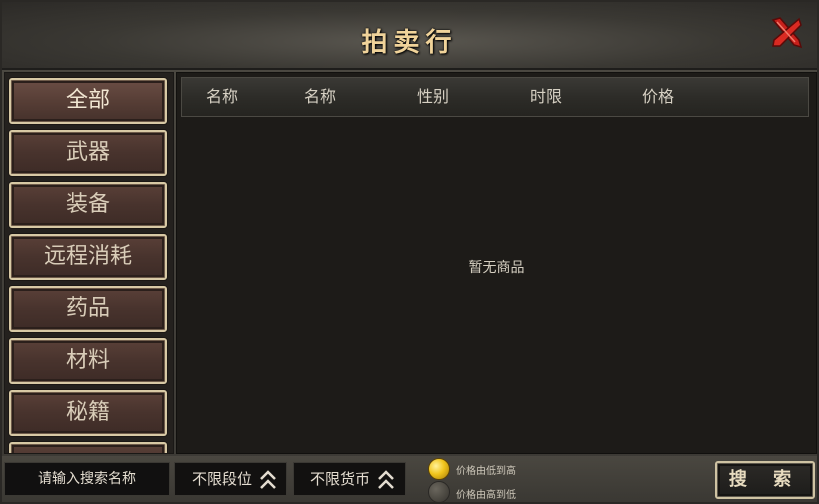  I want to click on grey-coin-radio-icon, so click(439, 492).